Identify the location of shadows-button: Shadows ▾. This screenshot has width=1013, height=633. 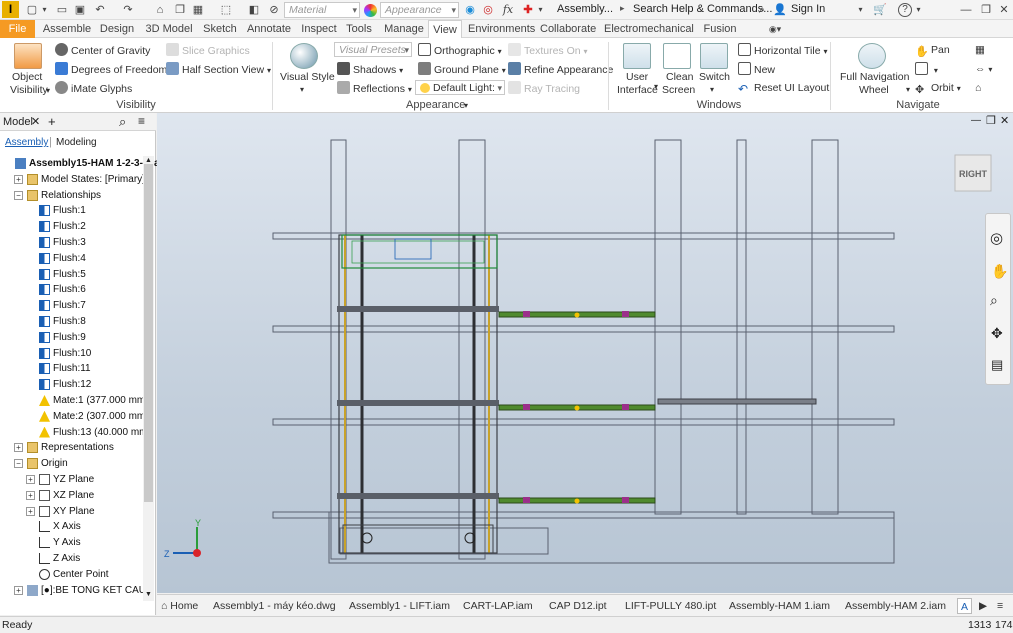
(370, 70).